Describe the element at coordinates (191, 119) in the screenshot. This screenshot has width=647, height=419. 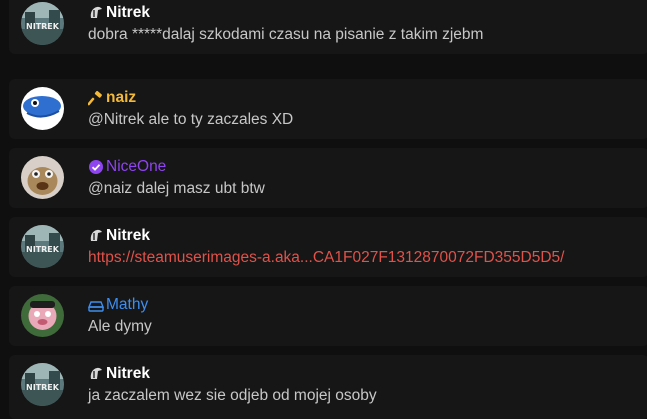
I see `message-text: @Nitrek ale to ty zaczales XD` at that location.